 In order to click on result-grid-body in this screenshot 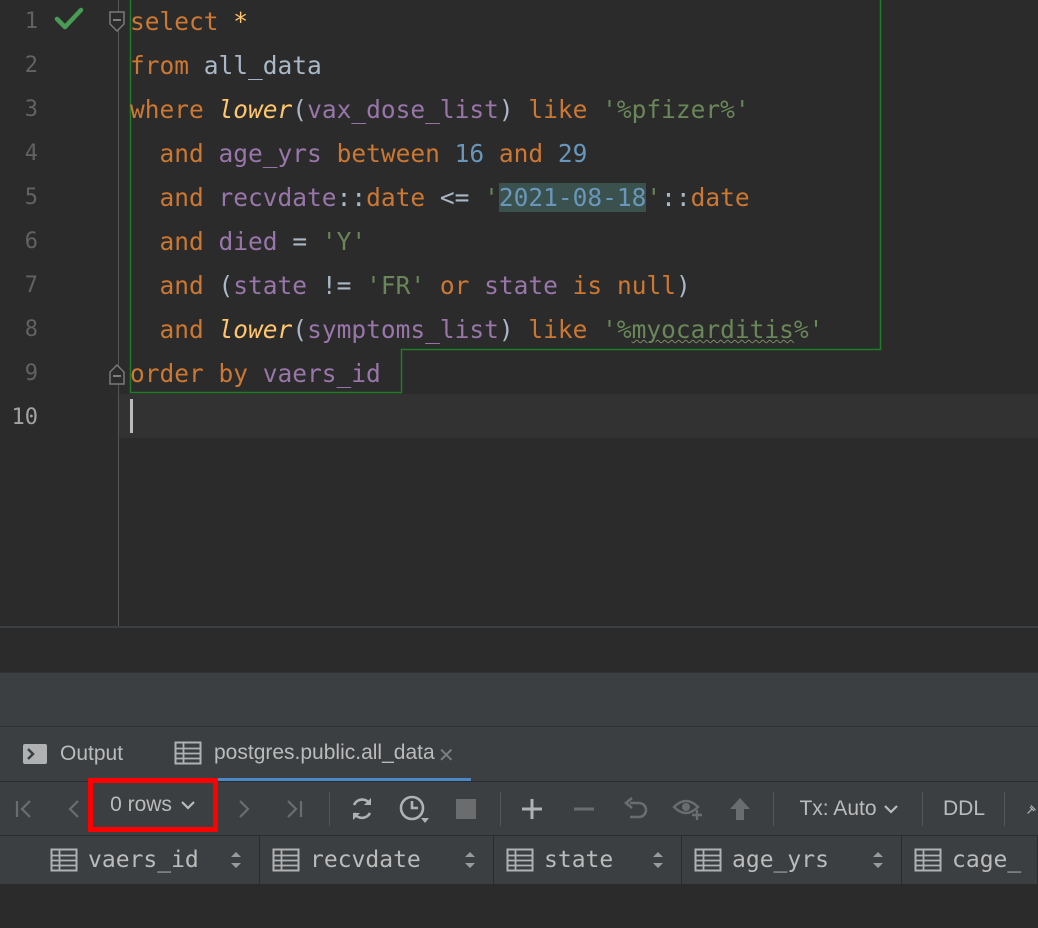, I will do `click(519, 906)`.